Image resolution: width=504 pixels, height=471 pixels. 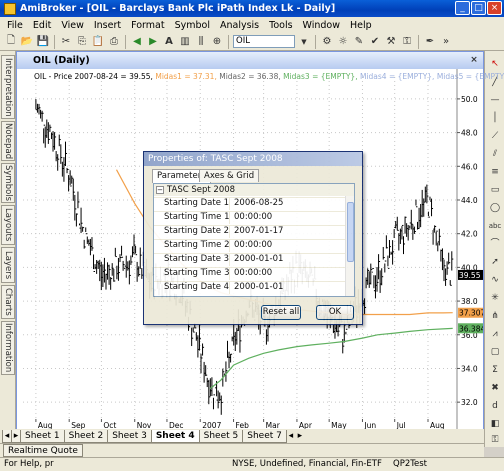 What do you see at coordinates (495, 388) in the screenshot?
I see `delete-icon: ✖` at bounding box center [495, 388].